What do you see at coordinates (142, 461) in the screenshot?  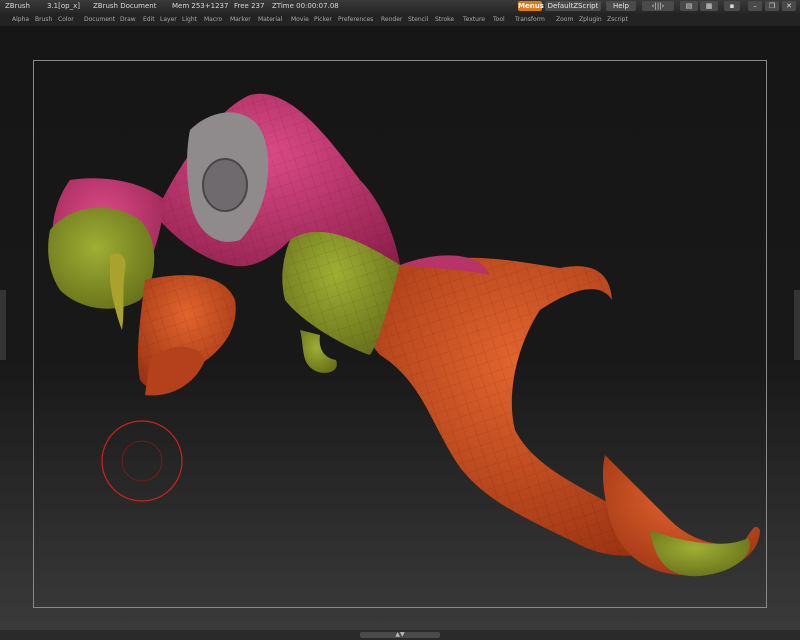 I see `brush-cursor-icon` at bounding box center [142, 461].